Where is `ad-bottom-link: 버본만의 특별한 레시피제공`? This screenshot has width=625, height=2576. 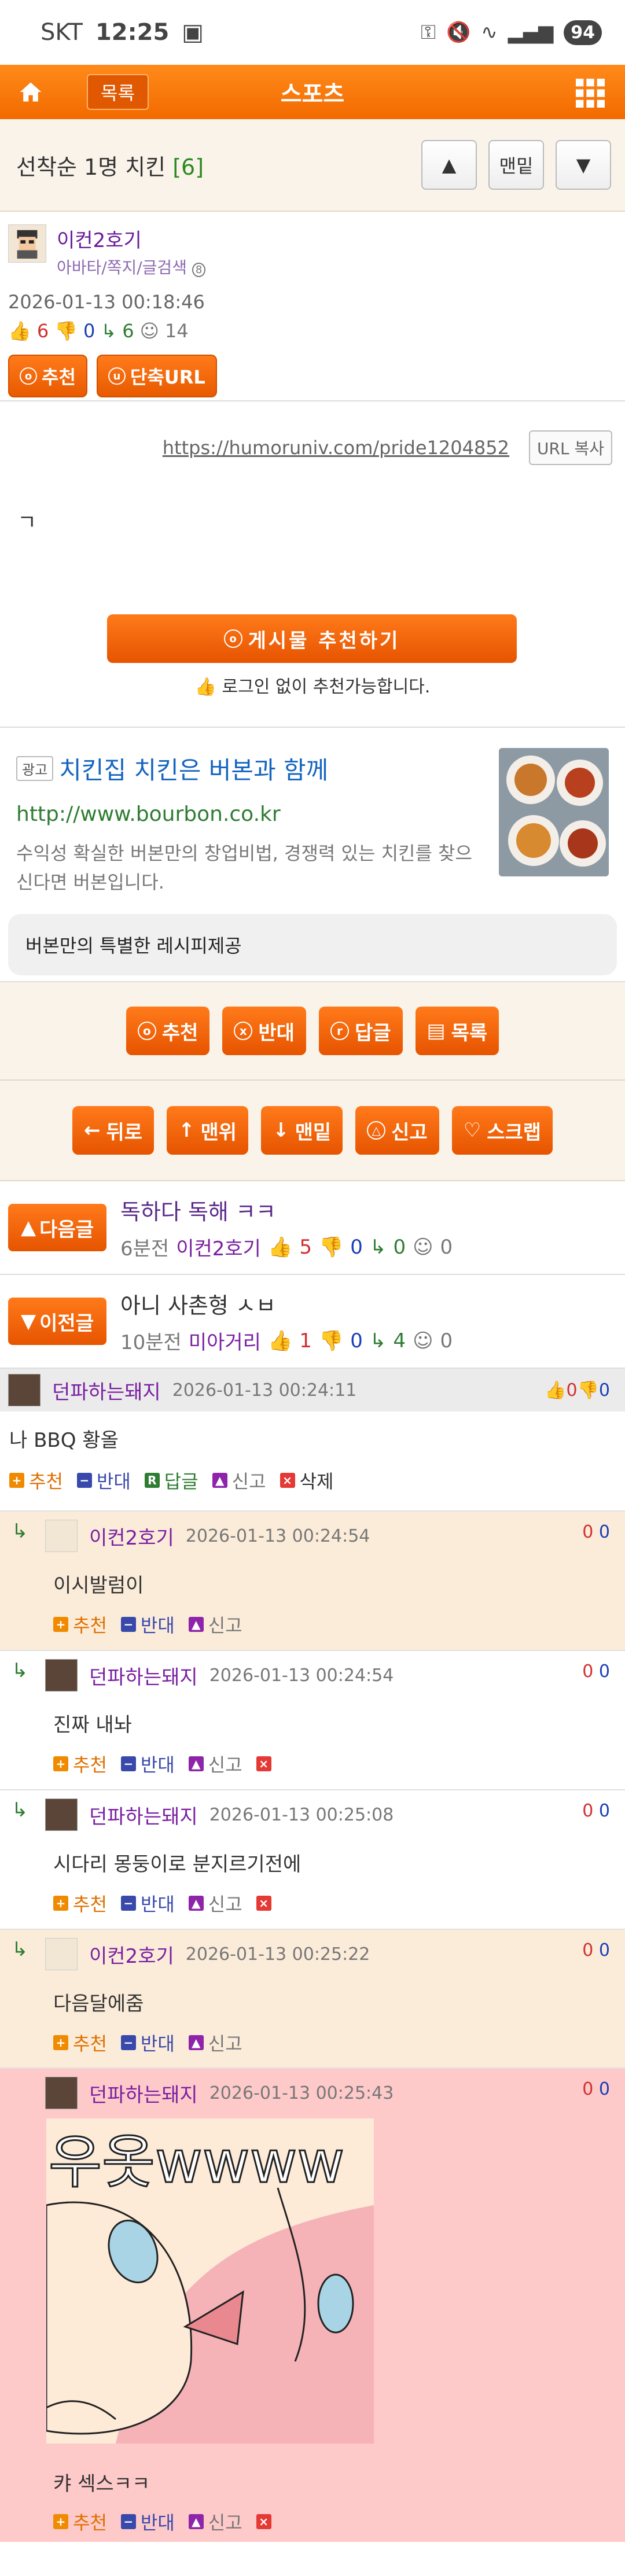
ad-bottom-link: 버본만의 특별한 레시피제공 is located at coordinates (312, 944).